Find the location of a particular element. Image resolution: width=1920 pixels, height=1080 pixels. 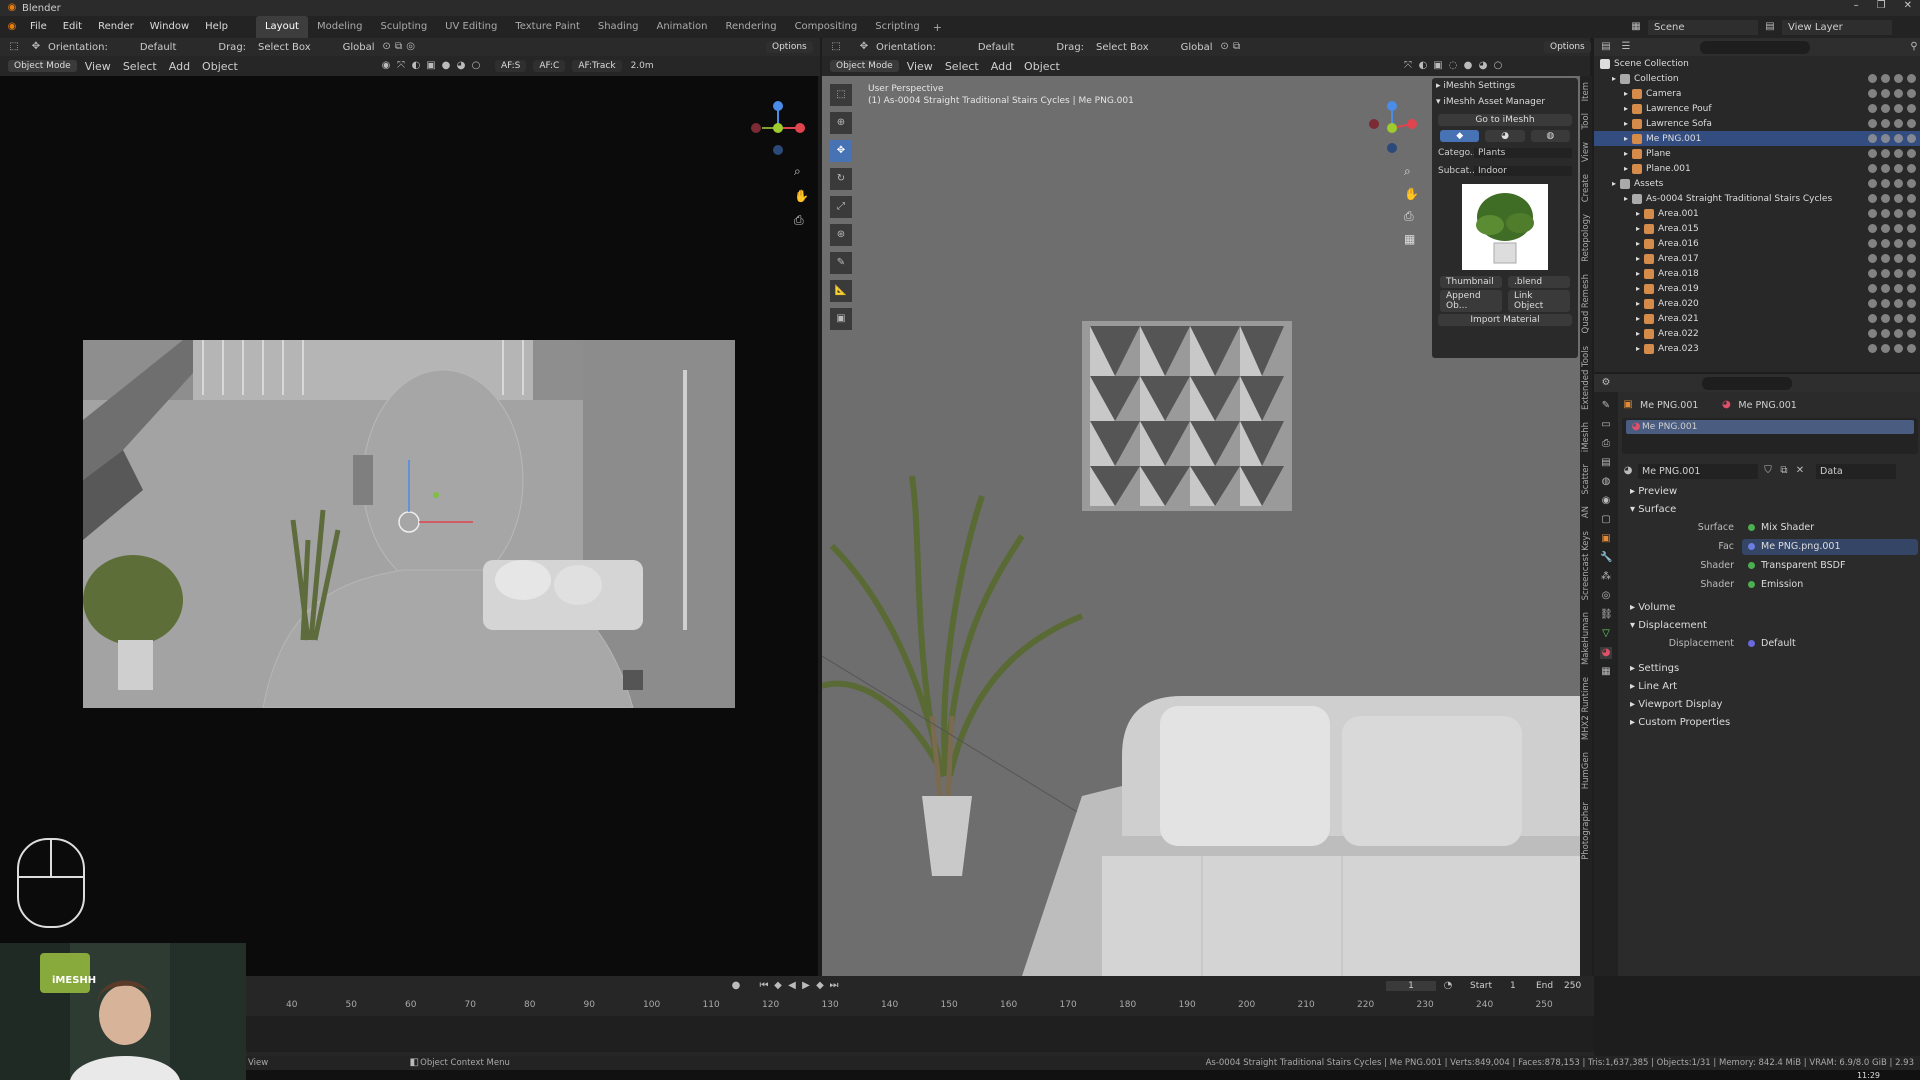

duplicate-material-icon: ⧉ is located at coordinates (1784, 471).